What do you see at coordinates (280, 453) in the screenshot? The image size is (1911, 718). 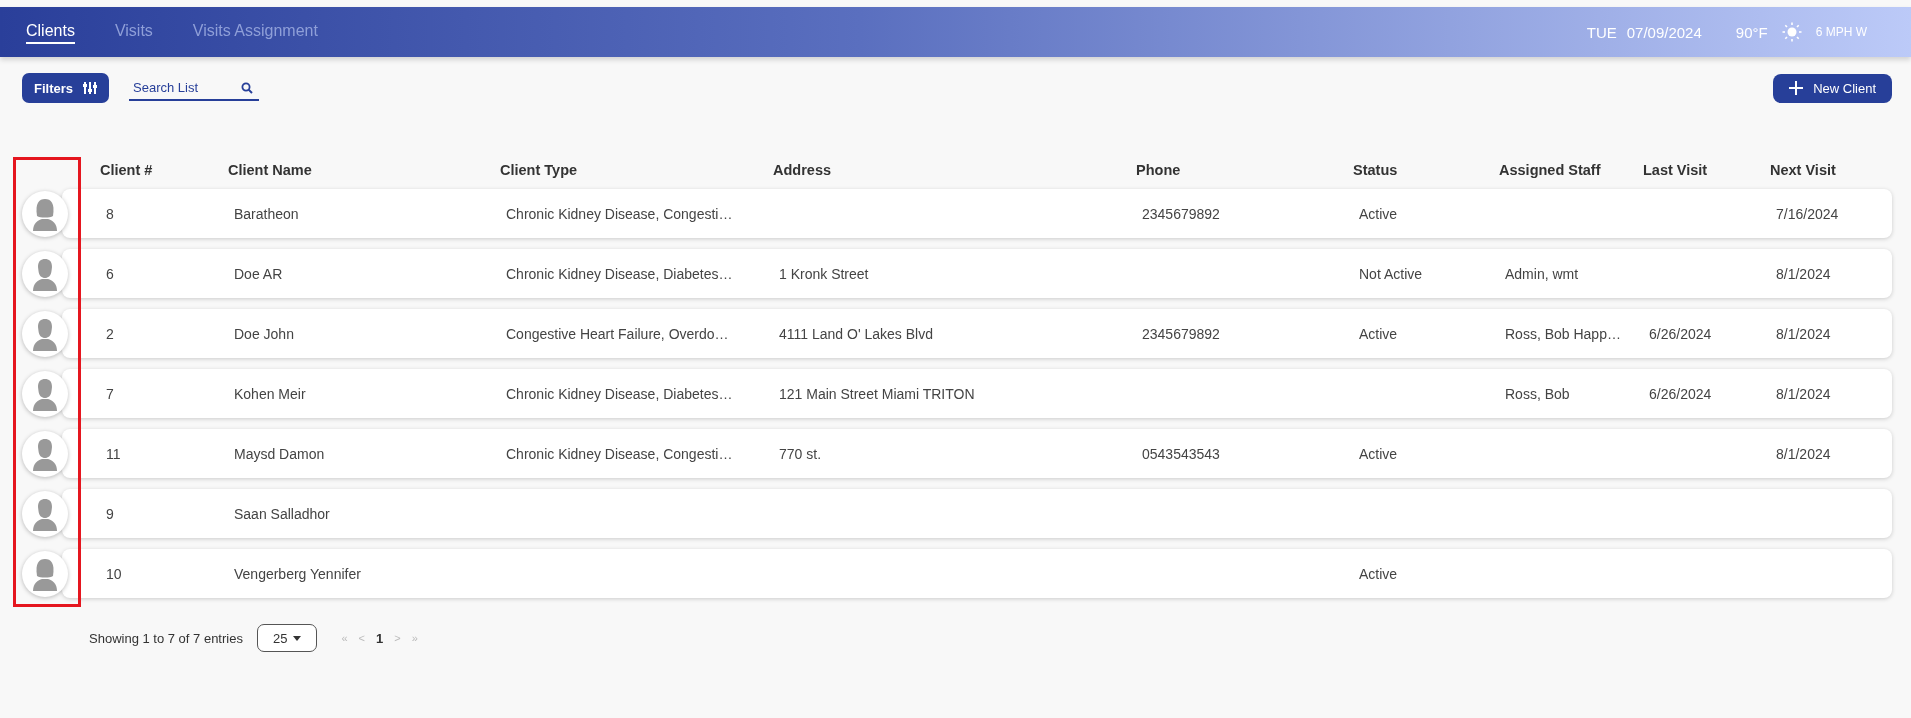 I see `table-cell-text: Maysd Damon` at bounding box center [280, 453].